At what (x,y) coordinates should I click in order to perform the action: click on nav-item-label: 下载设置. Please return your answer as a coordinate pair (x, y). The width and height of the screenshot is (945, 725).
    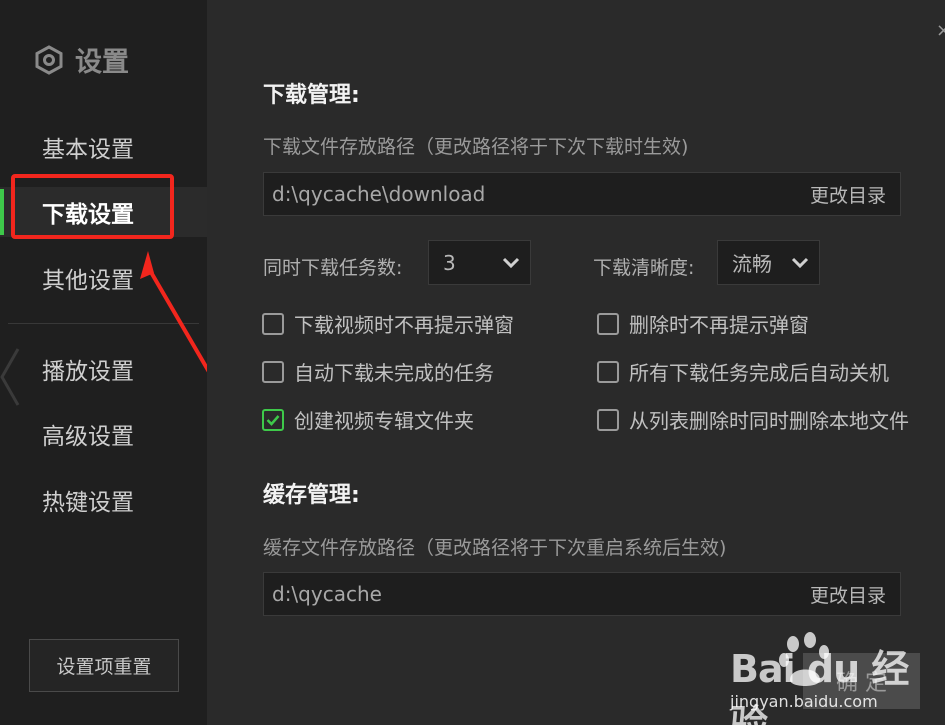
    Looking at the image, I should click on (88, 215).